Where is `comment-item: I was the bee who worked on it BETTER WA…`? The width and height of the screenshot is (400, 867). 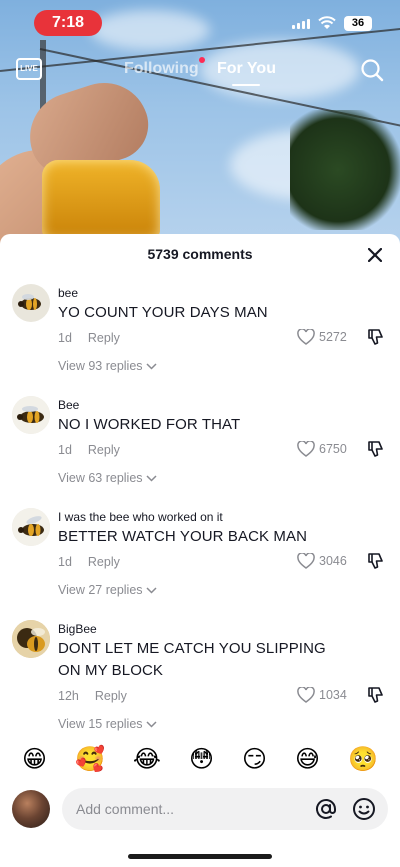 comment-item: I was the bee who worked on it BETTER WA… is located at coordinates (200, 556).